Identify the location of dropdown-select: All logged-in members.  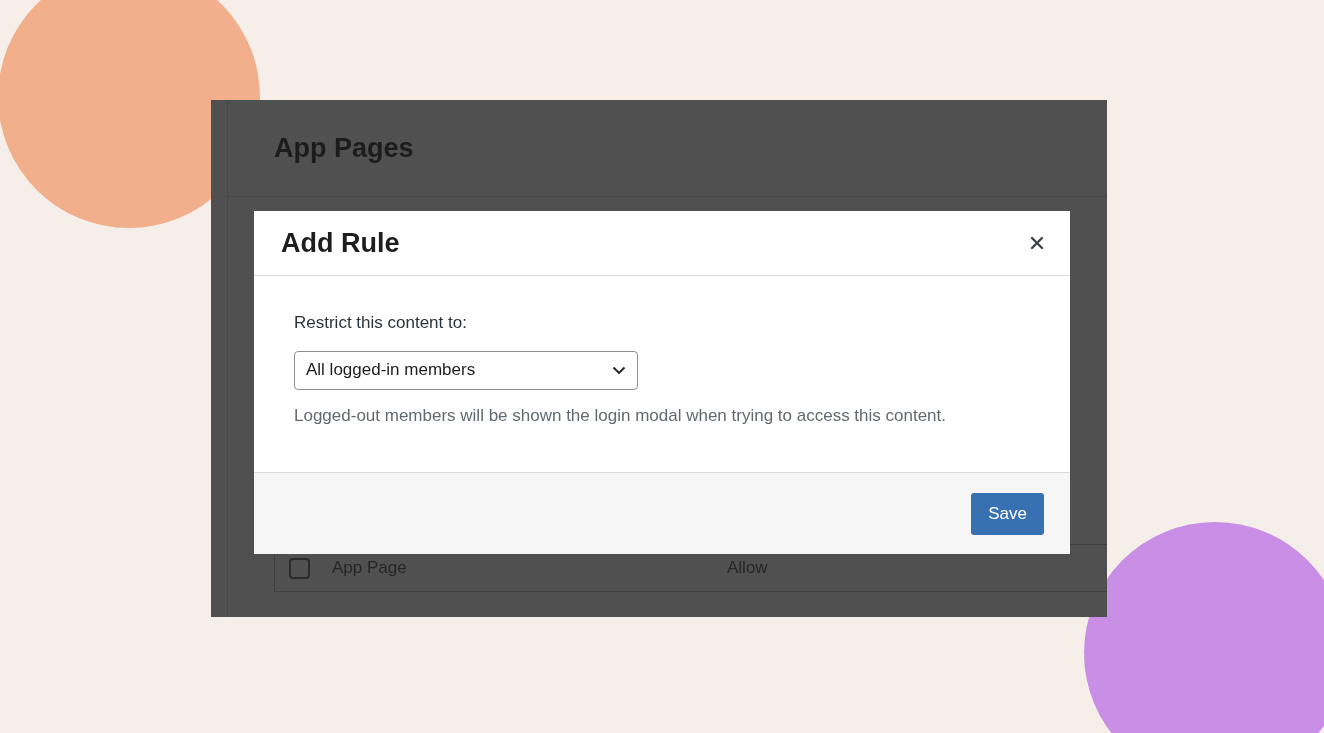
(466, 370).